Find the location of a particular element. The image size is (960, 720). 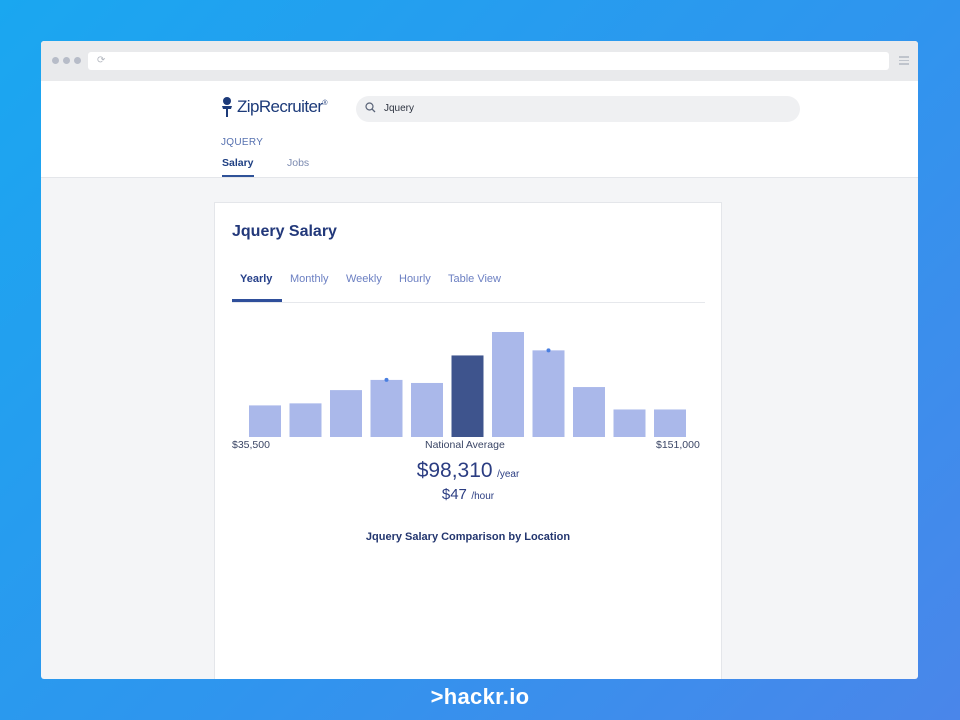

salary-histogram is located at coordinates (467, 384).